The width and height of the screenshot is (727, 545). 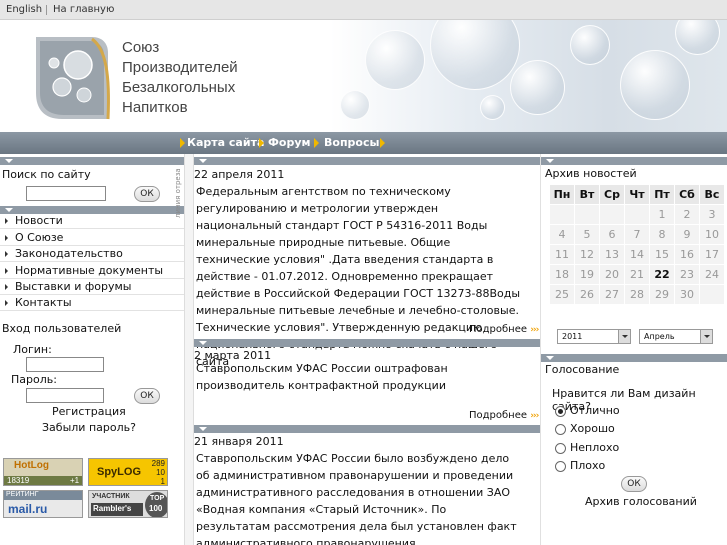 I want to click on mailru-label: mail.ru, so click(x=28, y=509).